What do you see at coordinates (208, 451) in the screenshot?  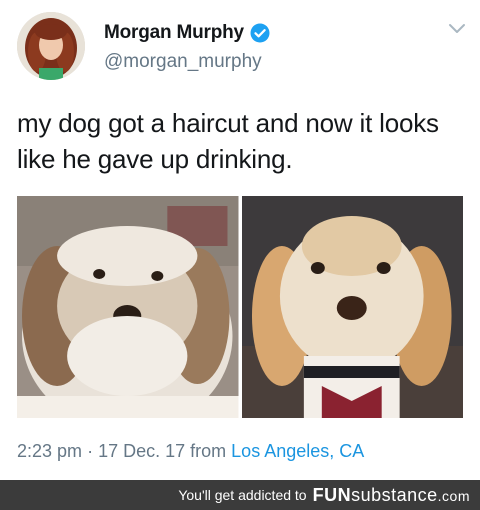 I see `from-label: from` at bounding box center [208, 451].